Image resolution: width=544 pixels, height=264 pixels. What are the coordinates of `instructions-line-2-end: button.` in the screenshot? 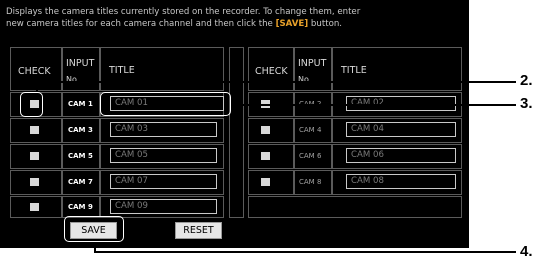 It's located at (325, 24).